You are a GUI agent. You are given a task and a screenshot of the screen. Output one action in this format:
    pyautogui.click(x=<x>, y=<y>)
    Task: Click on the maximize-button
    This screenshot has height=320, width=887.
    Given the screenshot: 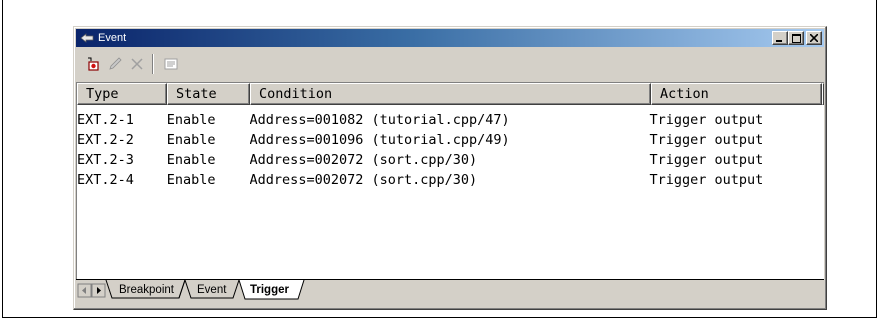 What is the action you would take?
    pyautogui.click(x=796, y=38)
    